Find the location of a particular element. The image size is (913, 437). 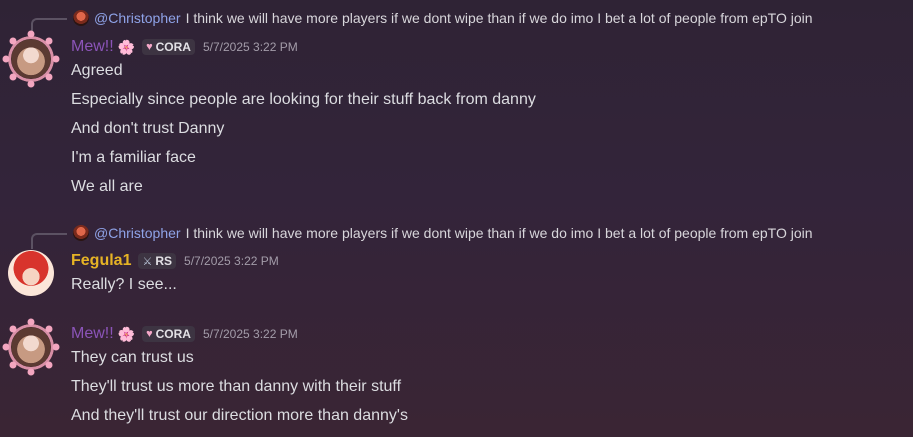

message-text: Agreed is located at coordinates (97, 70).